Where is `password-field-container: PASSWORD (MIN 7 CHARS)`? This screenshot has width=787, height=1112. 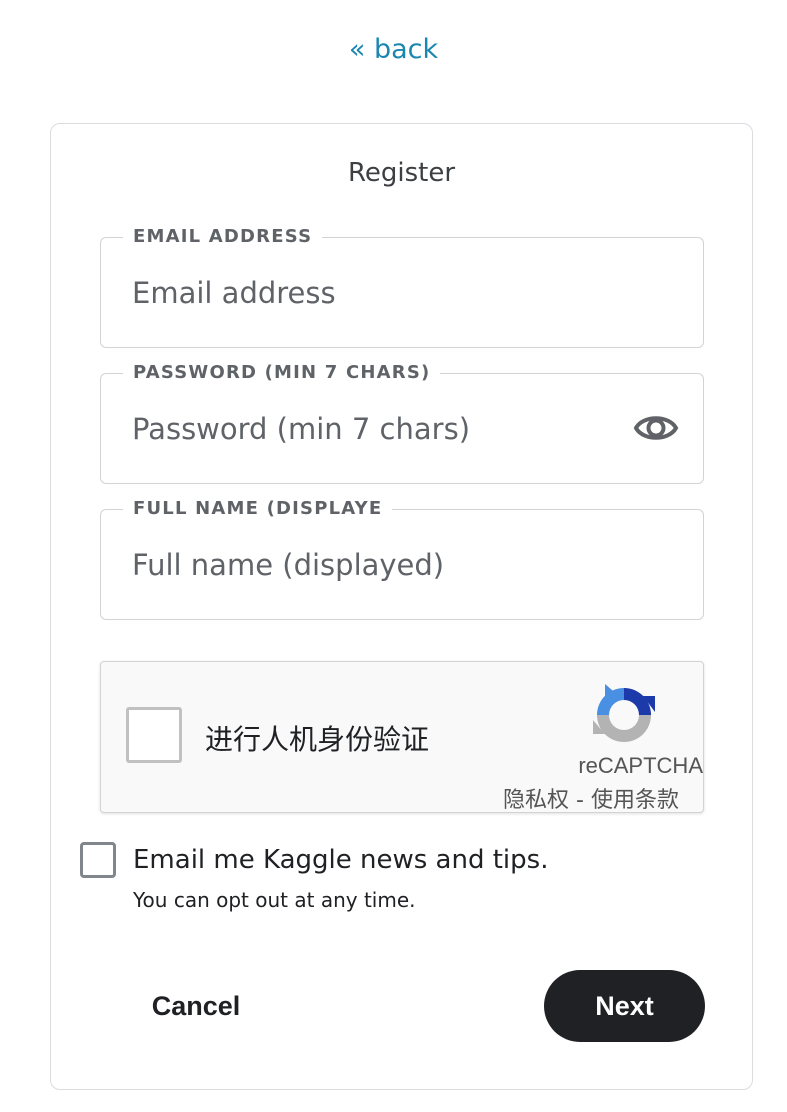 password-field-container: PASSWORD (MIN 7 CHARS) is located at coordinates (402, 421).